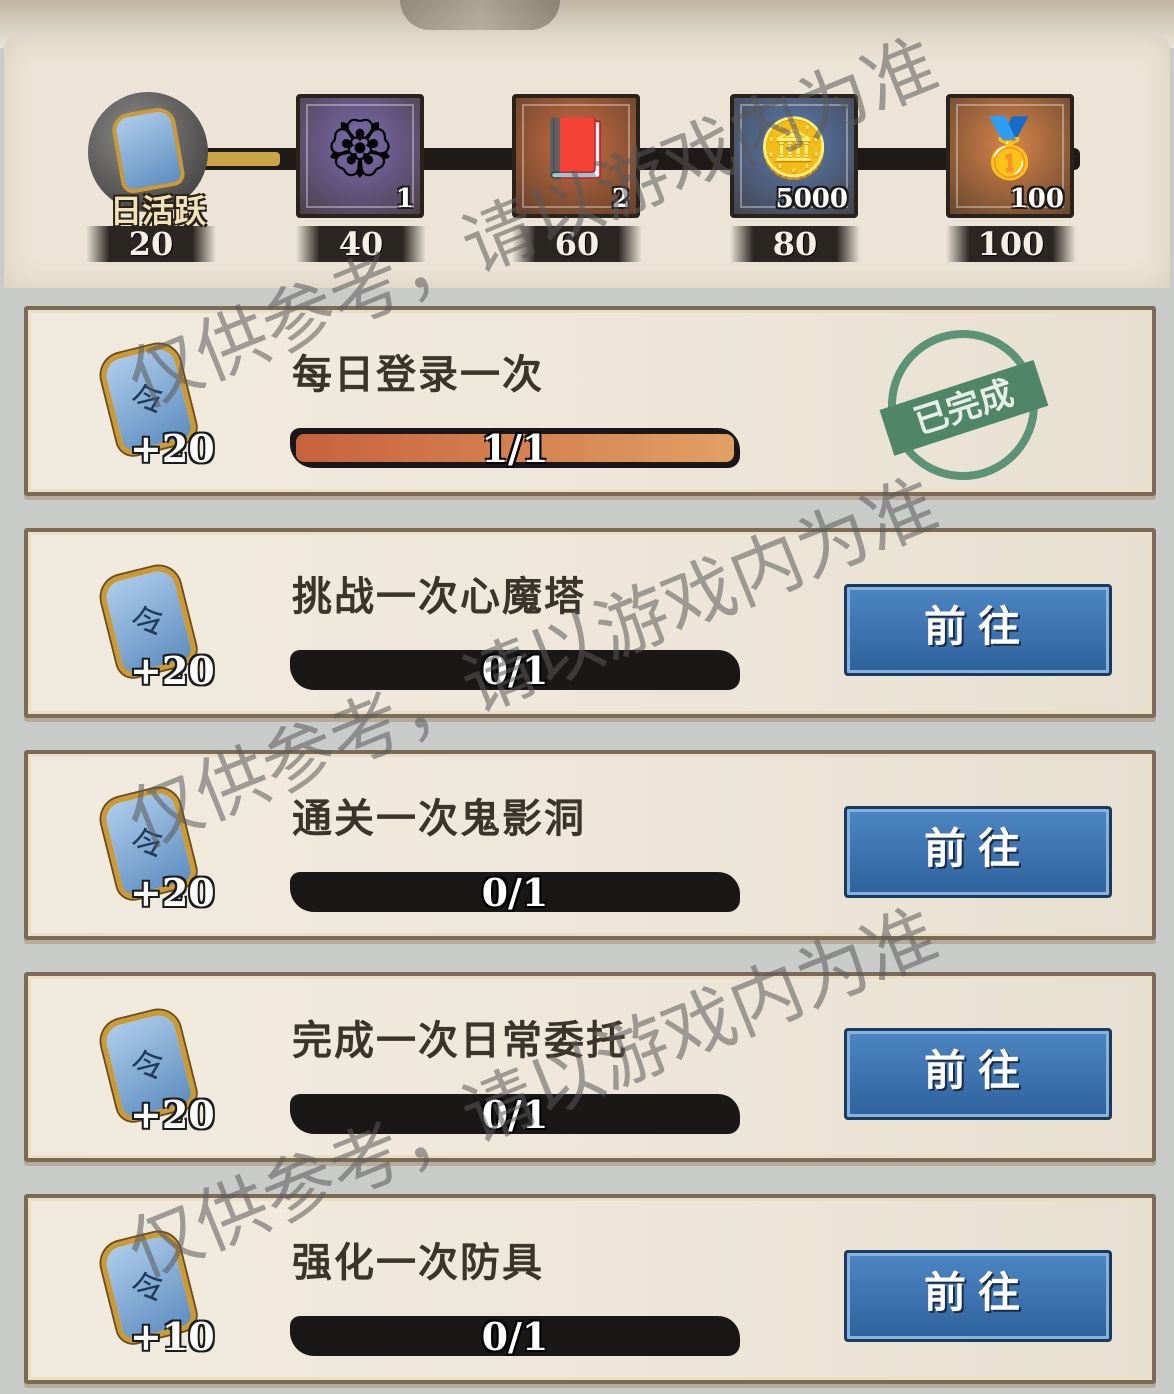 Image resolution: width=1174 pixels, height=1394 pixels. What do you see at coordinates (418, 374) in the screenshot?
I see `task-title: 每日登录一次` at bounding box center [418, 374].